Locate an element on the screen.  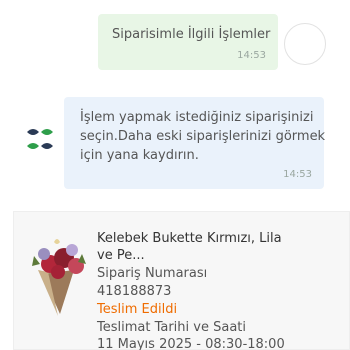
user-message-bubble: Siparisimle İlgili İşlemler 14:53 is located at coordinates (188, 42).